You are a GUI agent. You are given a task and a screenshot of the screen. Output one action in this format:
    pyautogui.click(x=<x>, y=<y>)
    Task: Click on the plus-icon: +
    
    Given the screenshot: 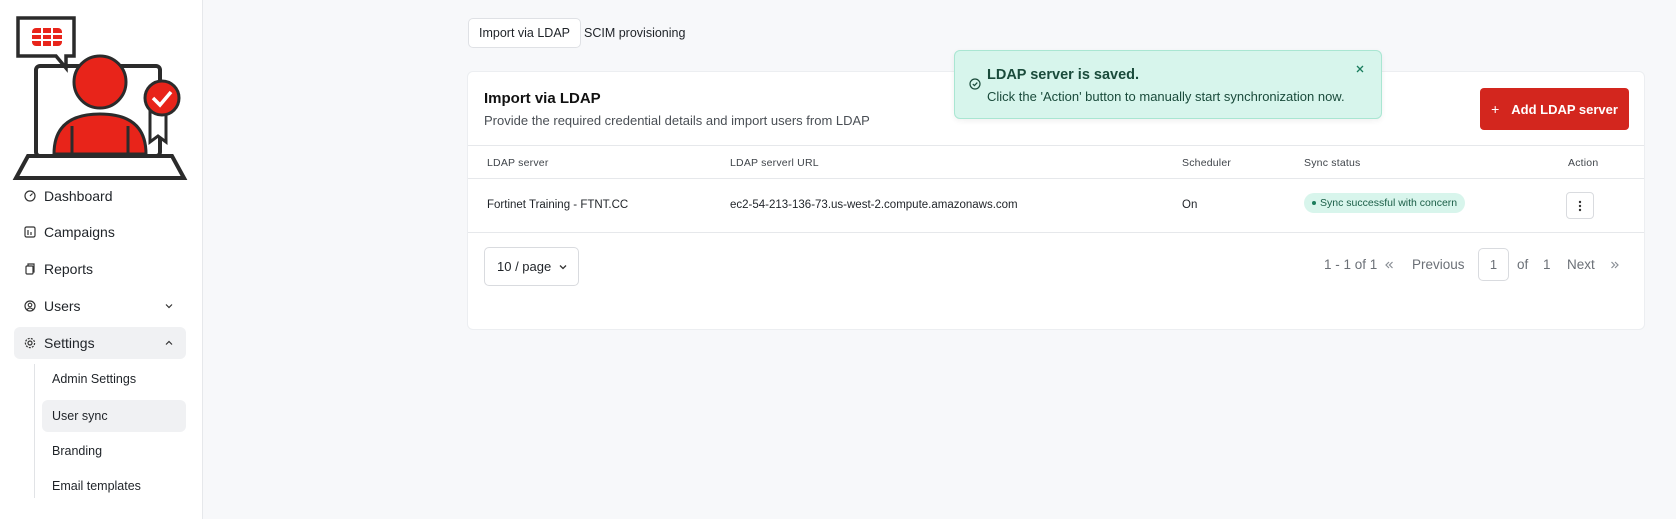 What is the action you would take?
    pyautogui.click(x=1495, y=109)
    